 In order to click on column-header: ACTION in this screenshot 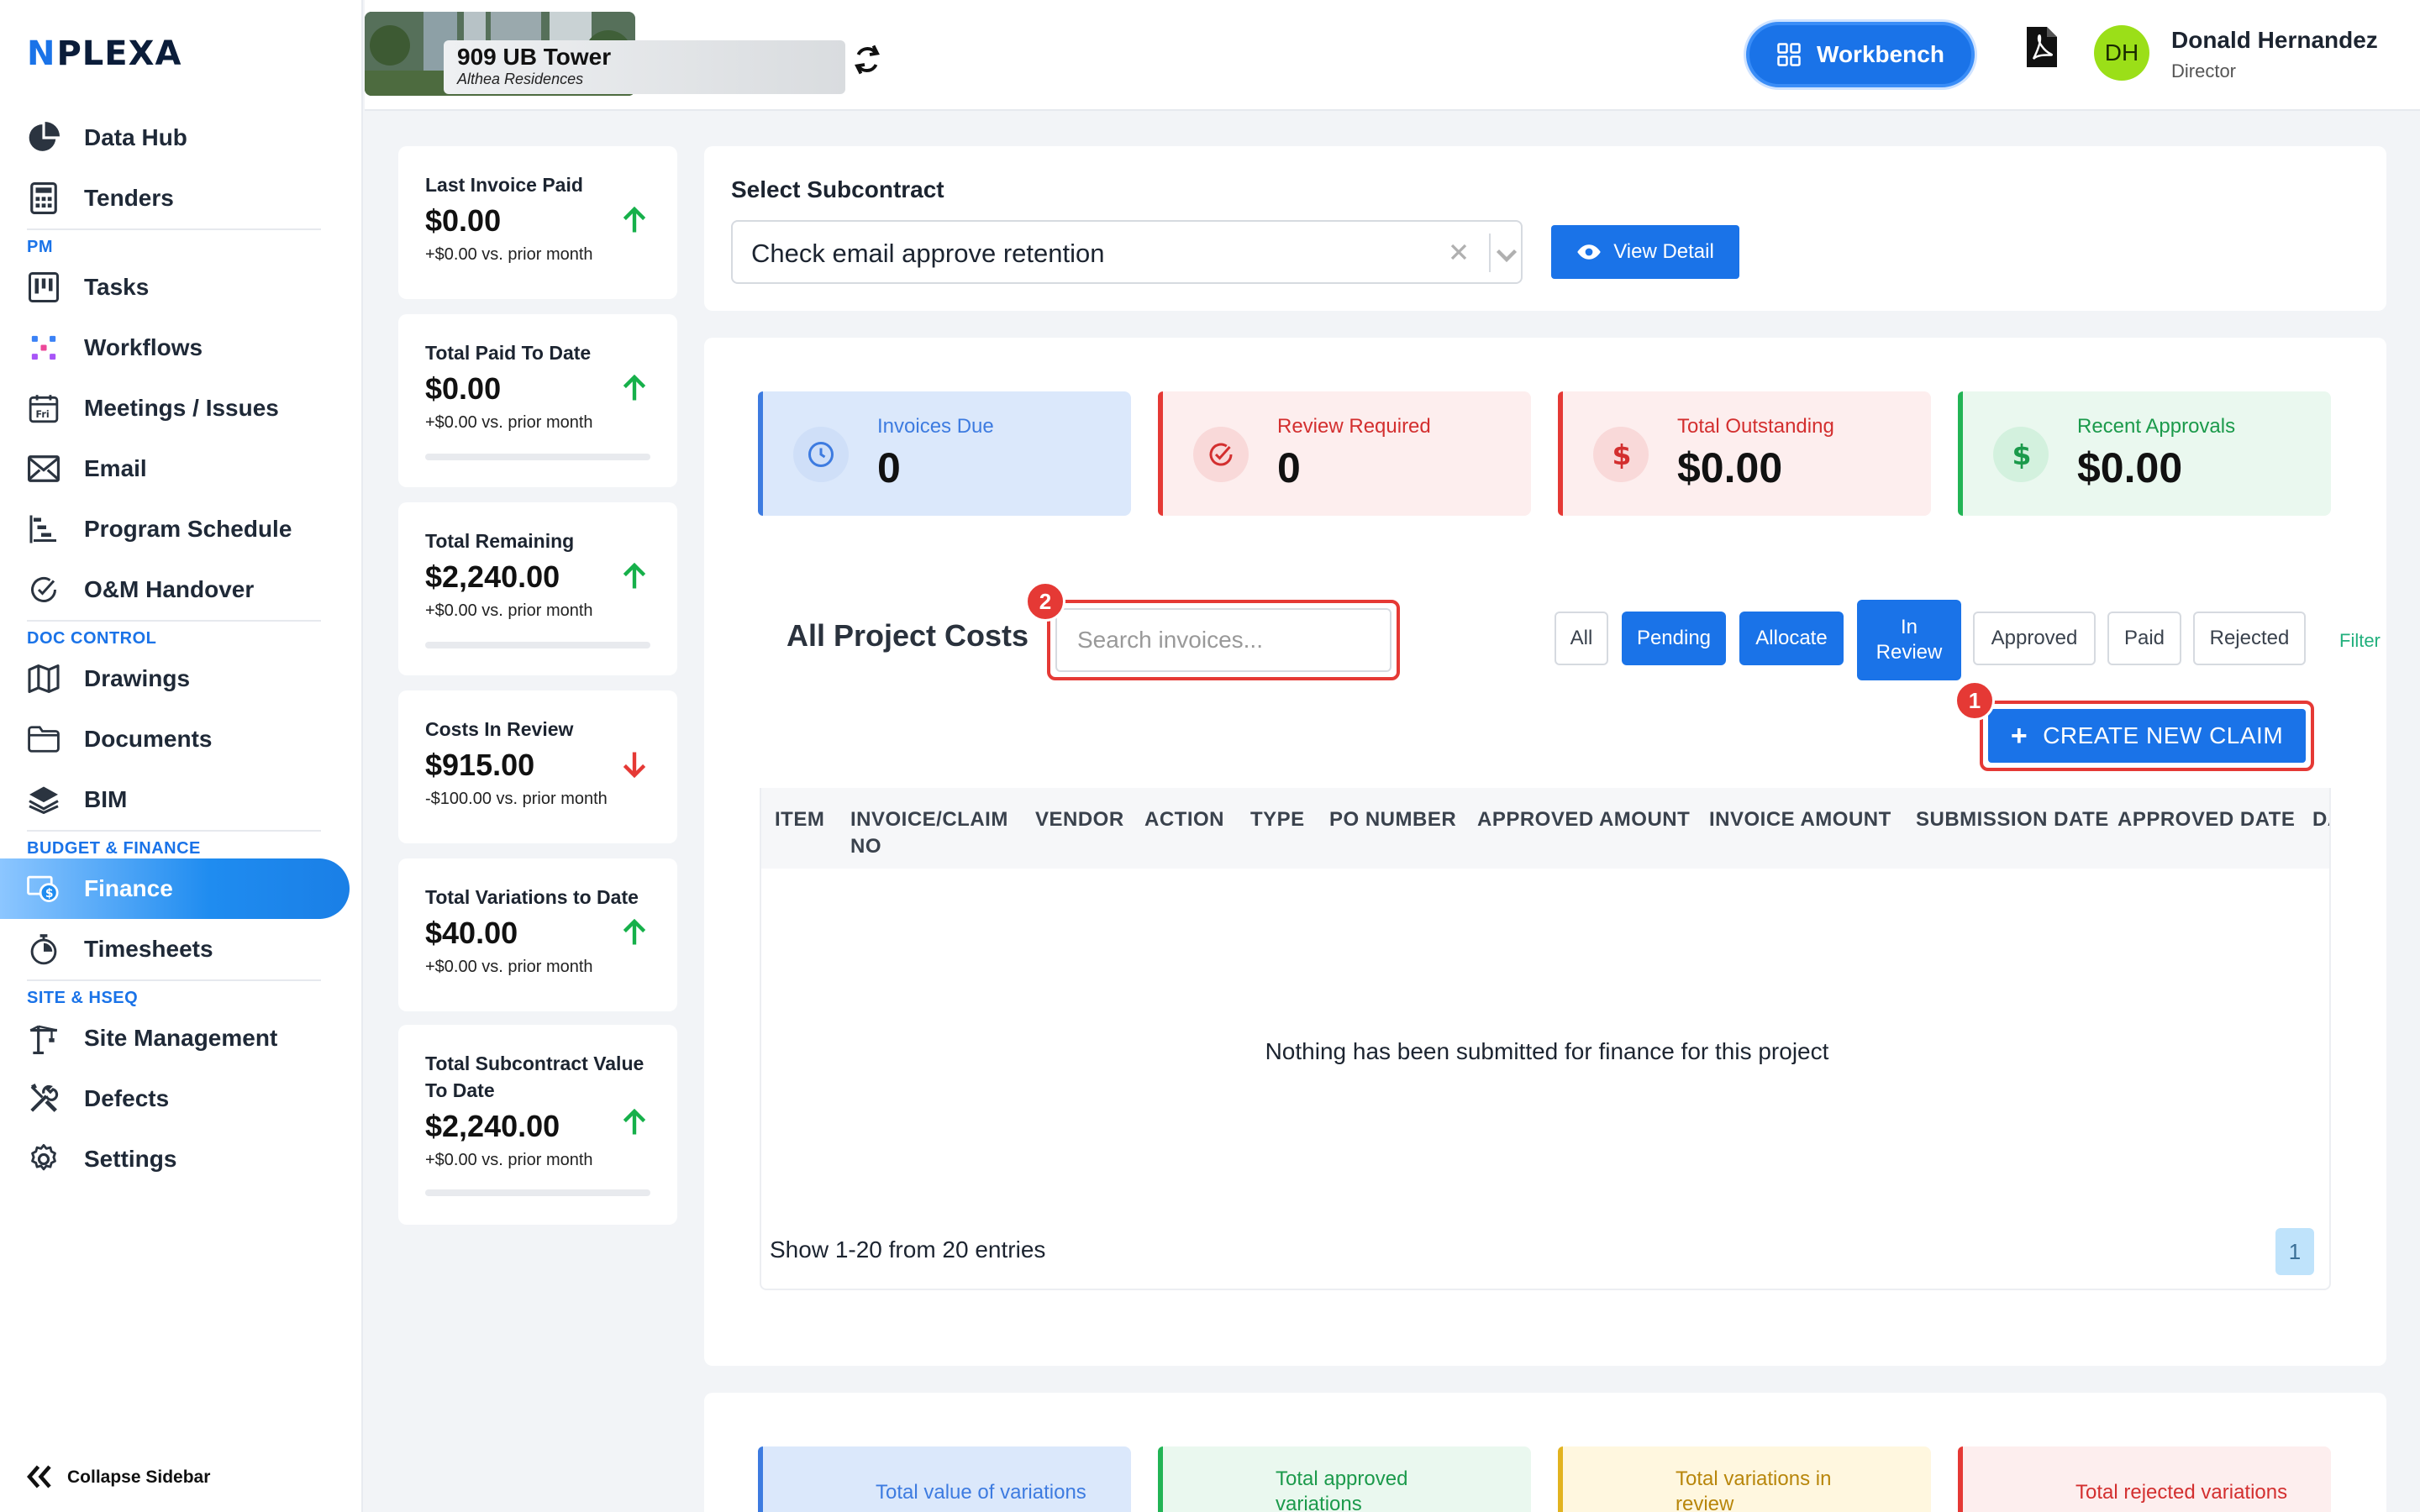, I will do `click(1184, 819)`.